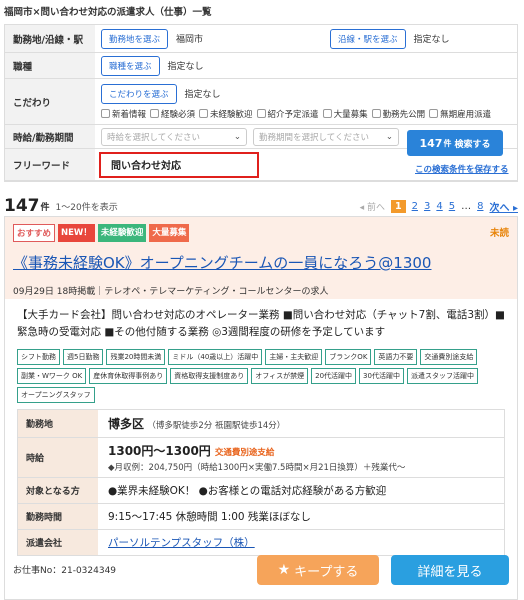 The height and width of the screenshot is (600, 524). I want to click on results-header: 147 件 1〜20件を表示 ◂ 前へ 1 2 3 4 5 … 8 次へ ▸, so click(261, 206).